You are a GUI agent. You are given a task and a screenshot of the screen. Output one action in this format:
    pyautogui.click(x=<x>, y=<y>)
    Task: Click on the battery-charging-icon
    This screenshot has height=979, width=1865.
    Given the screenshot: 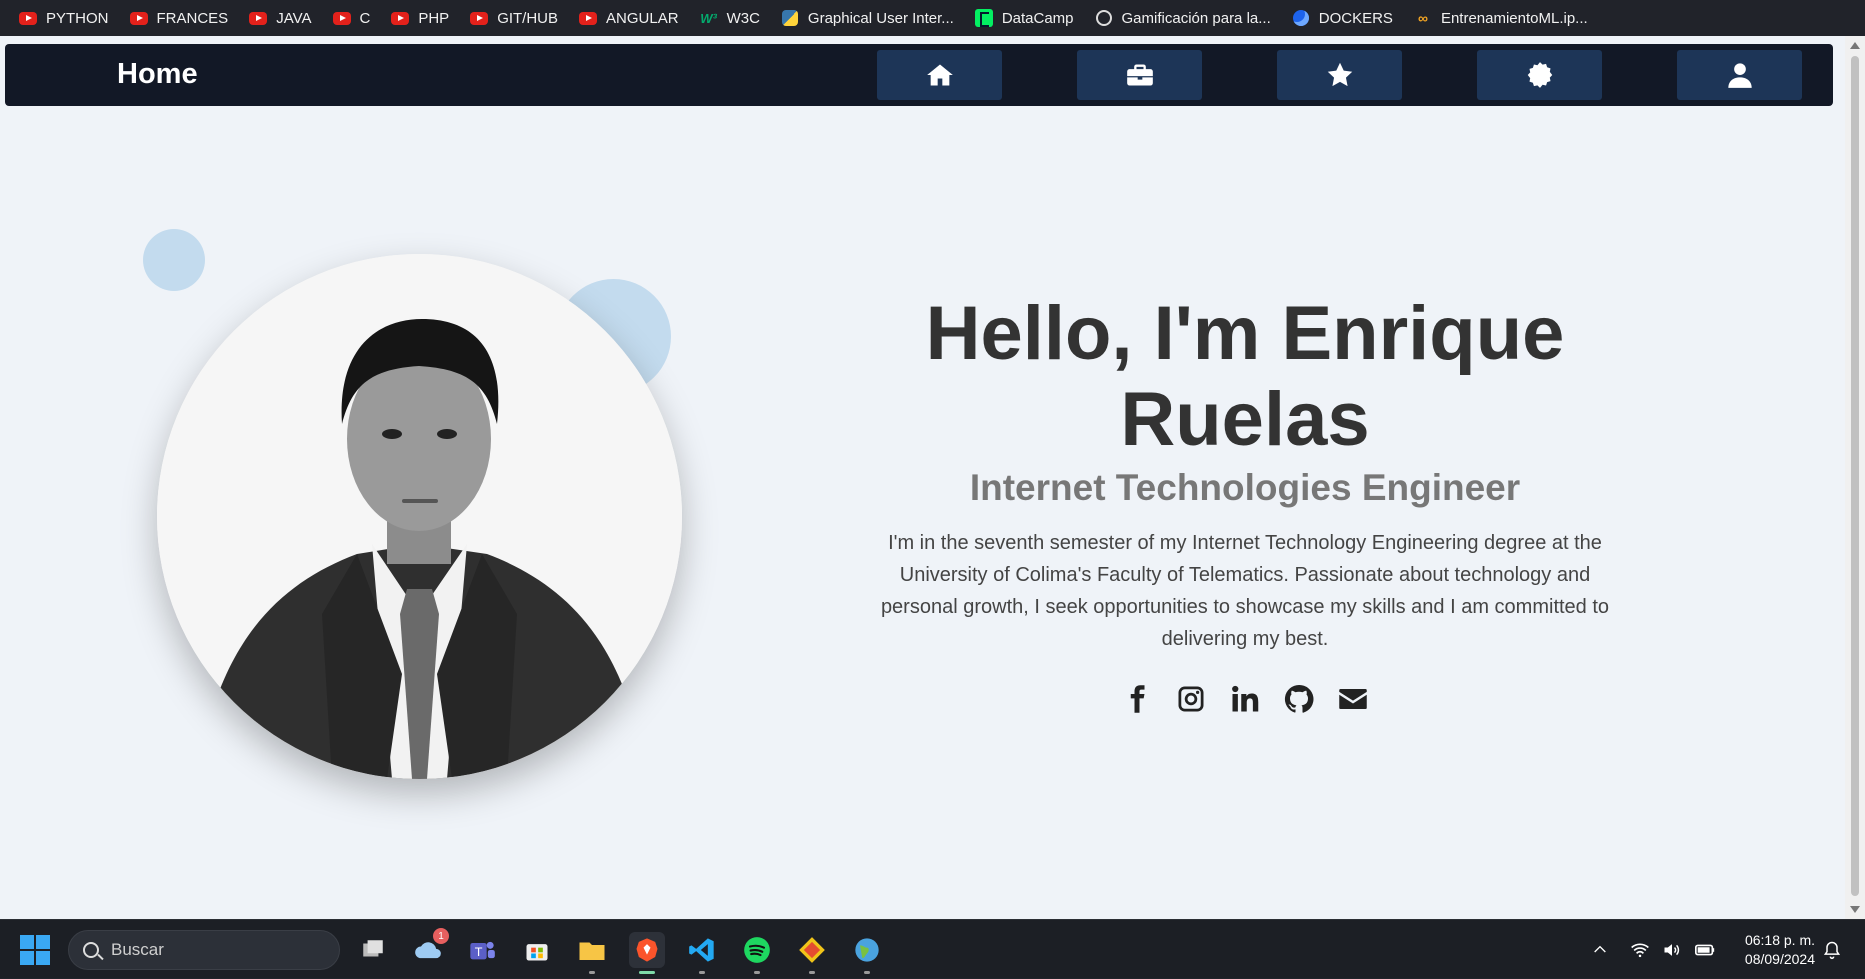 What is the action you would take?
    pyautogui.click(x=1705, y=949)
    